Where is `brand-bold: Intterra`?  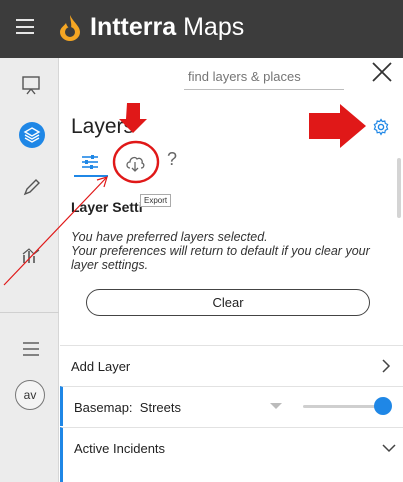
brand-bold: Intterra is located at coordinates (133, 27).